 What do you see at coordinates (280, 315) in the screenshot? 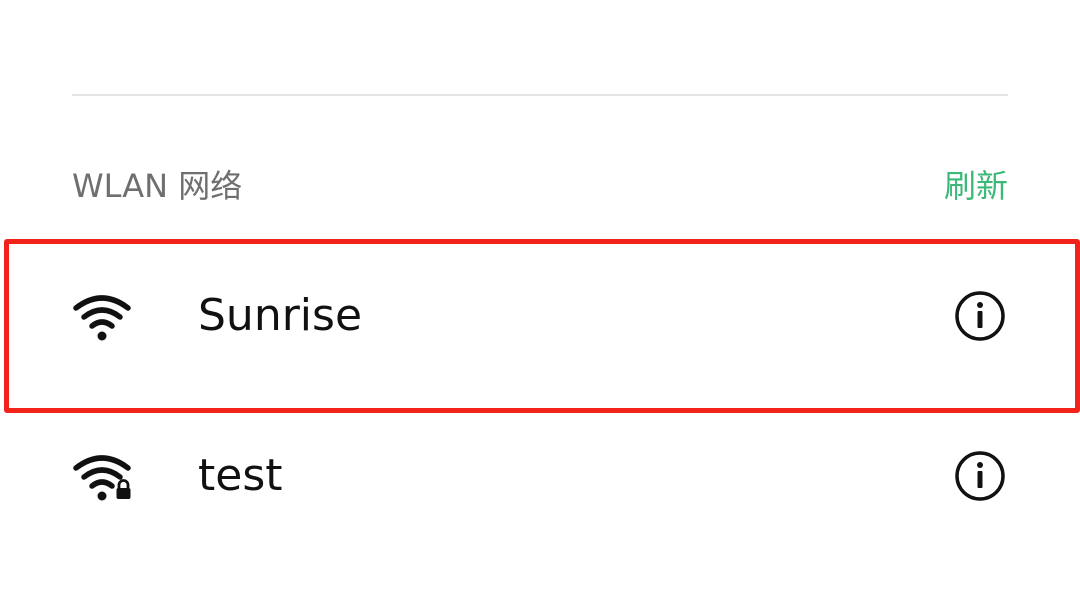
I see `network-name: Sunrise` at bounding box center [280, 315].